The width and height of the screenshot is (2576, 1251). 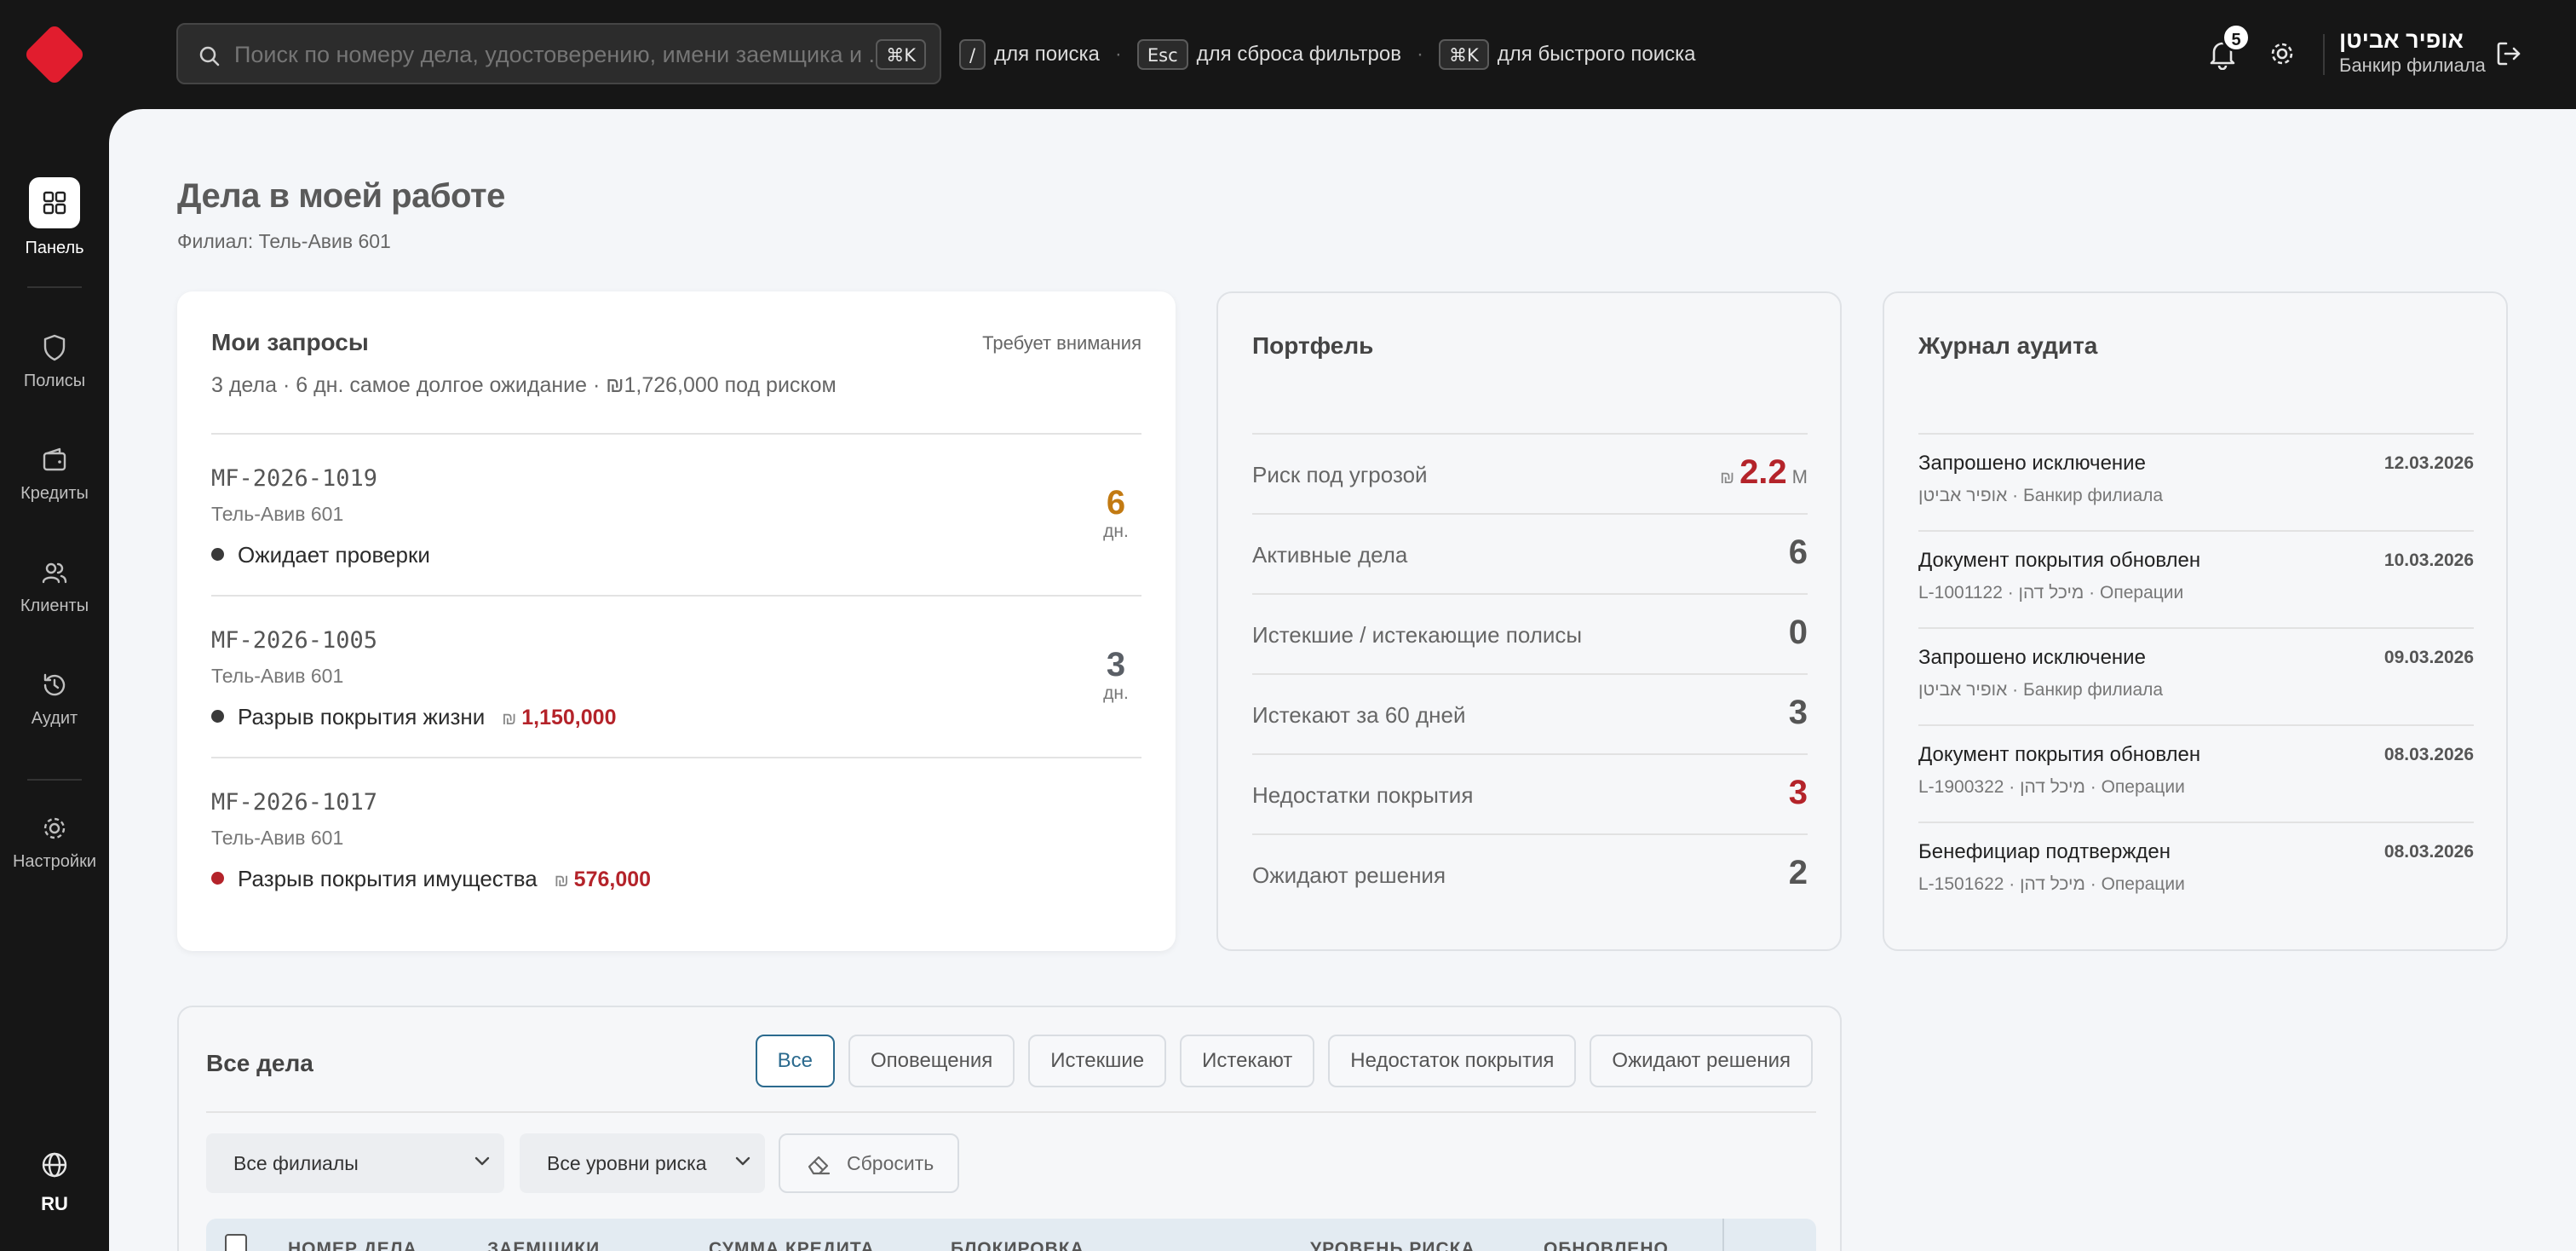 I want to click on page-subtitle: Филиал: Тель-Авив 601, so click(x=284, y=241).